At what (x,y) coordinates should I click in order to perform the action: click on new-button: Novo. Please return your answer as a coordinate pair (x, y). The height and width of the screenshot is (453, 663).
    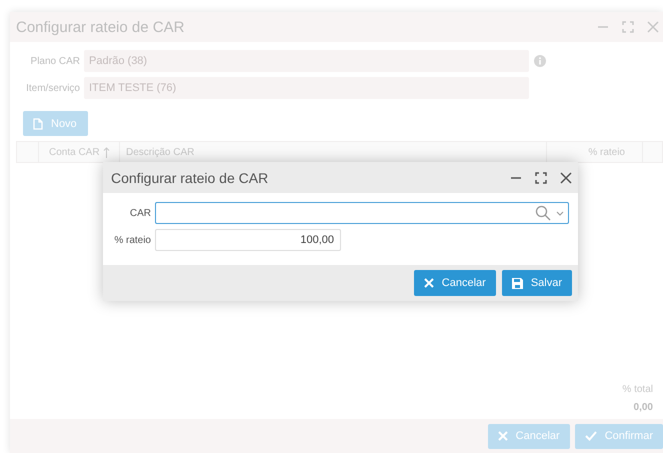
    Looking at the image, I should click on (55, 123).